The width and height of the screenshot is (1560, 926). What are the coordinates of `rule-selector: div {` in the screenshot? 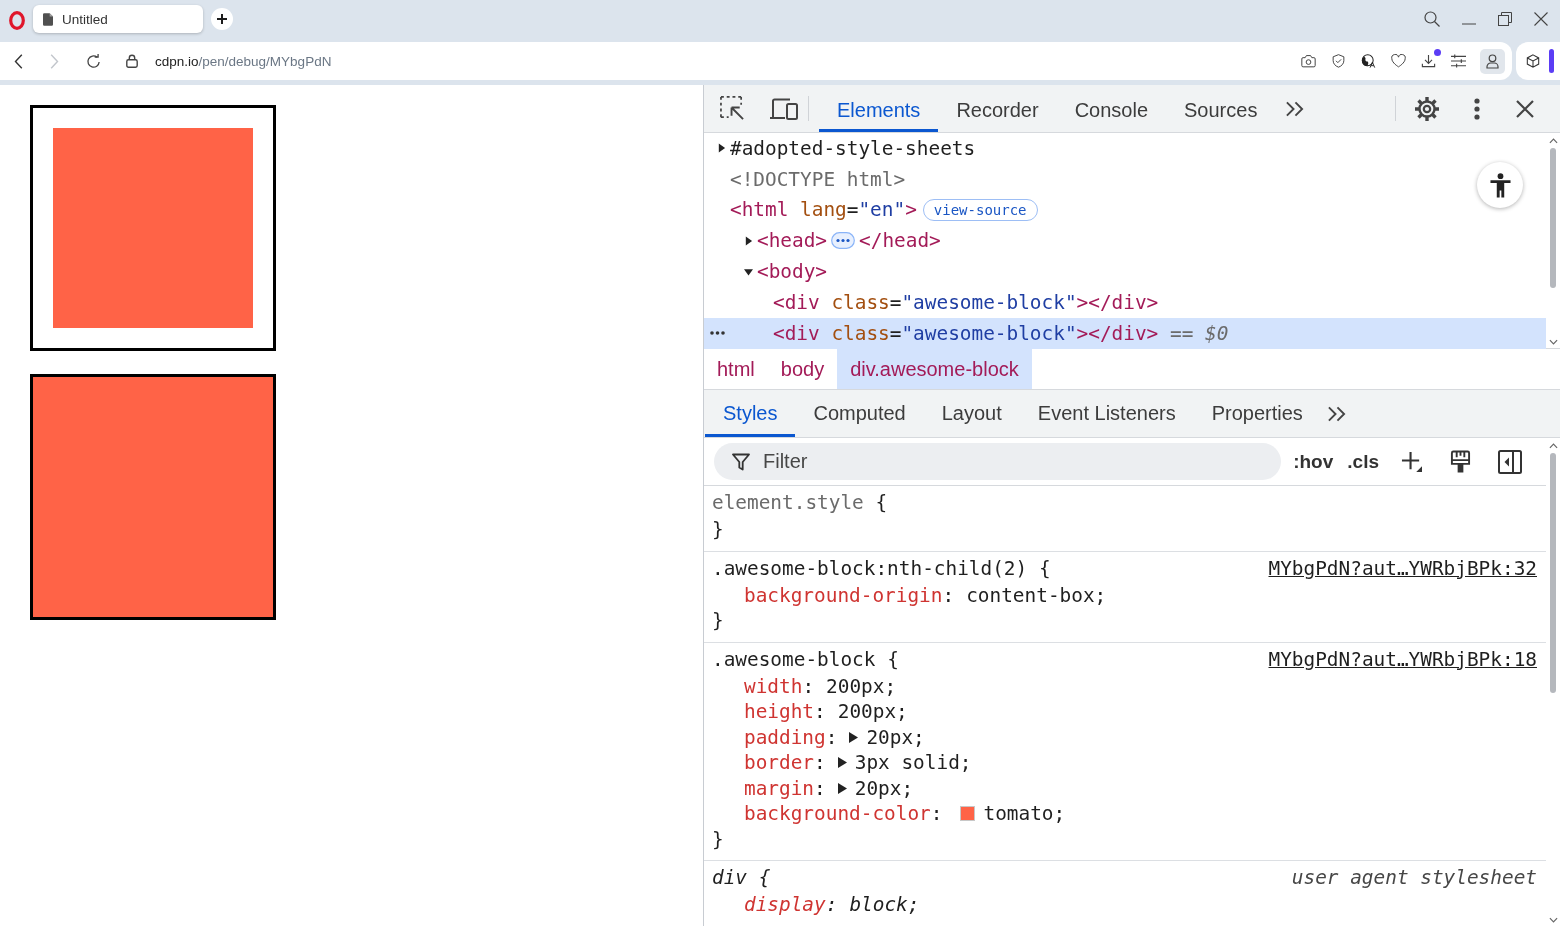 It's located at (741, 877).